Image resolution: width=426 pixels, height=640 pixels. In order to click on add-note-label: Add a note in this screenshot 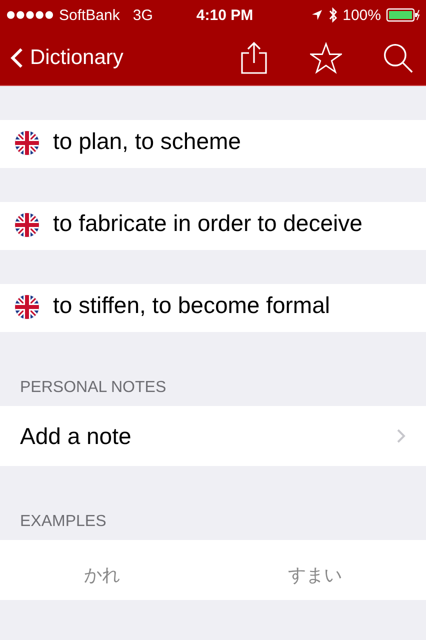, I will do `click(76, 436)`.